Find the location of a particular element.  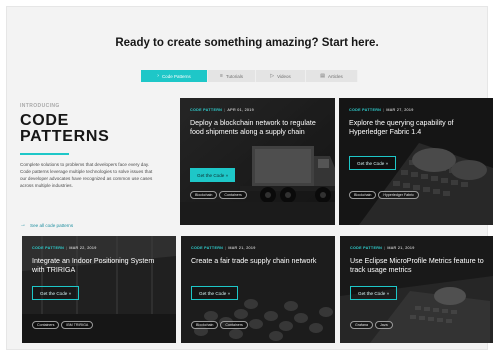

tab-label: Code Patterns is located at coordinates (176, 76).